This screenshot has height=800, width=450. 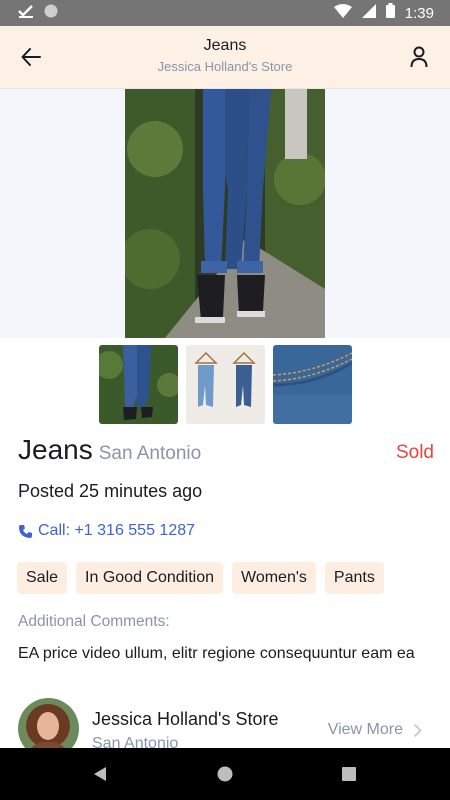 What do you see at coordinates (365, 729) in the screenshot?
I see `view-more-label: View More` at bounding box center [365, 729].